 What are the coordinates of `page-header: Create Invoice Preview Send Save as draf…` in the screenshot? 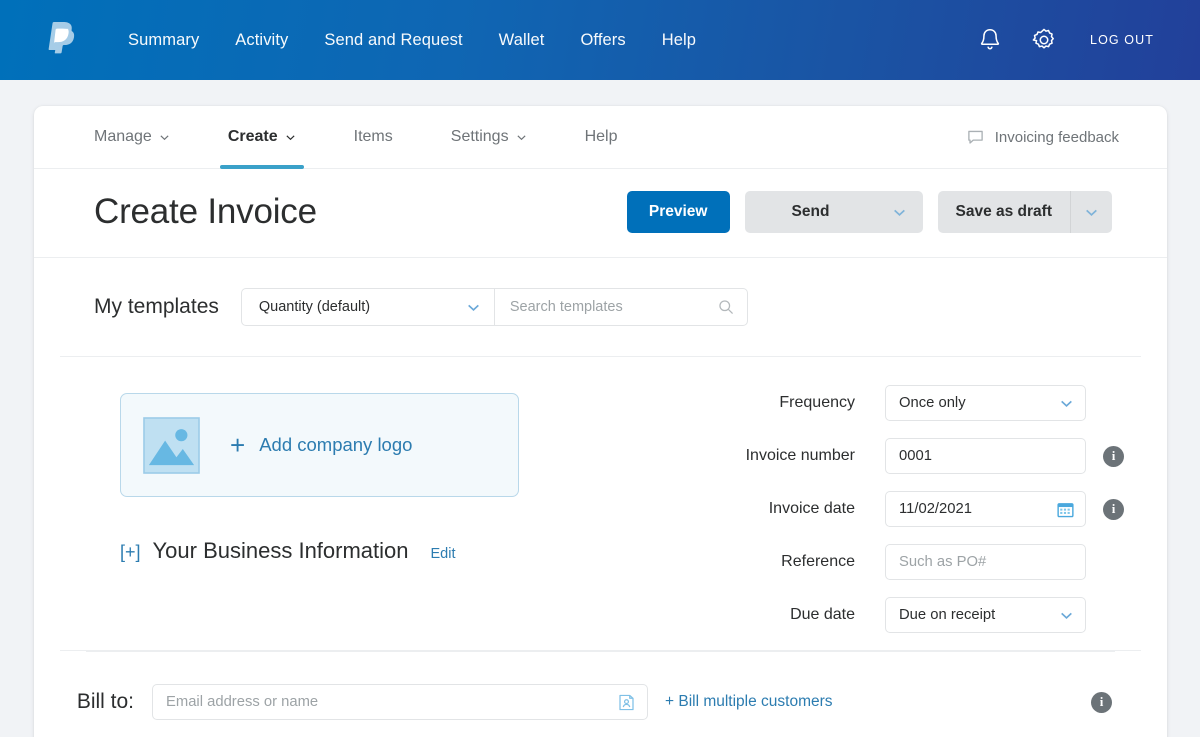 It's located at (600, 213).